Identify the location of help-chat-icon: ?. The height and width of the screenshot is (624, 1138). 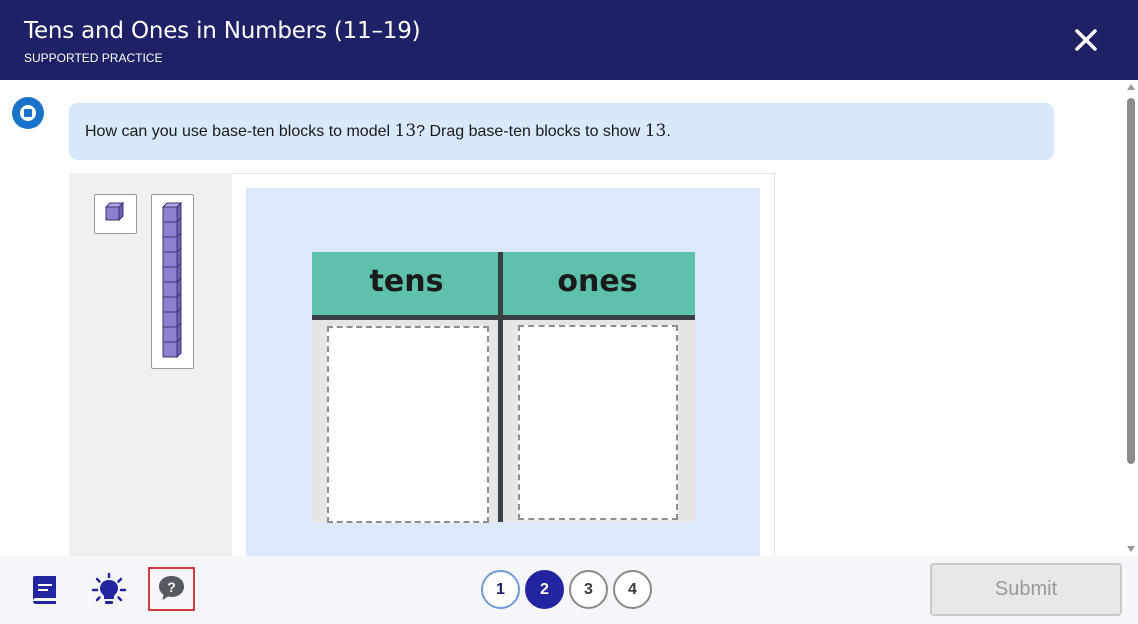
(171, 588).